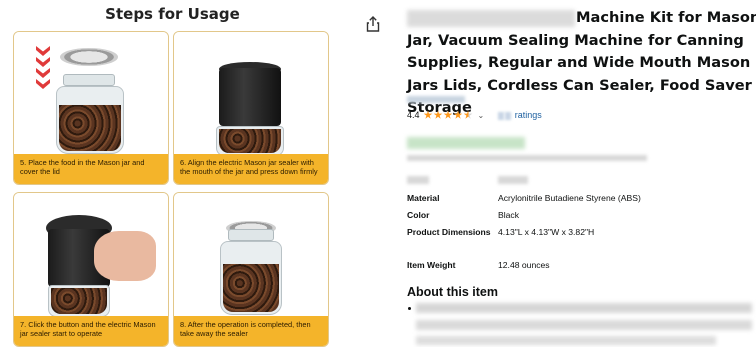  What do you see at coordinates (373, 24) in the screenshot?
I see `share-icon` at bounding box center [373, 24].